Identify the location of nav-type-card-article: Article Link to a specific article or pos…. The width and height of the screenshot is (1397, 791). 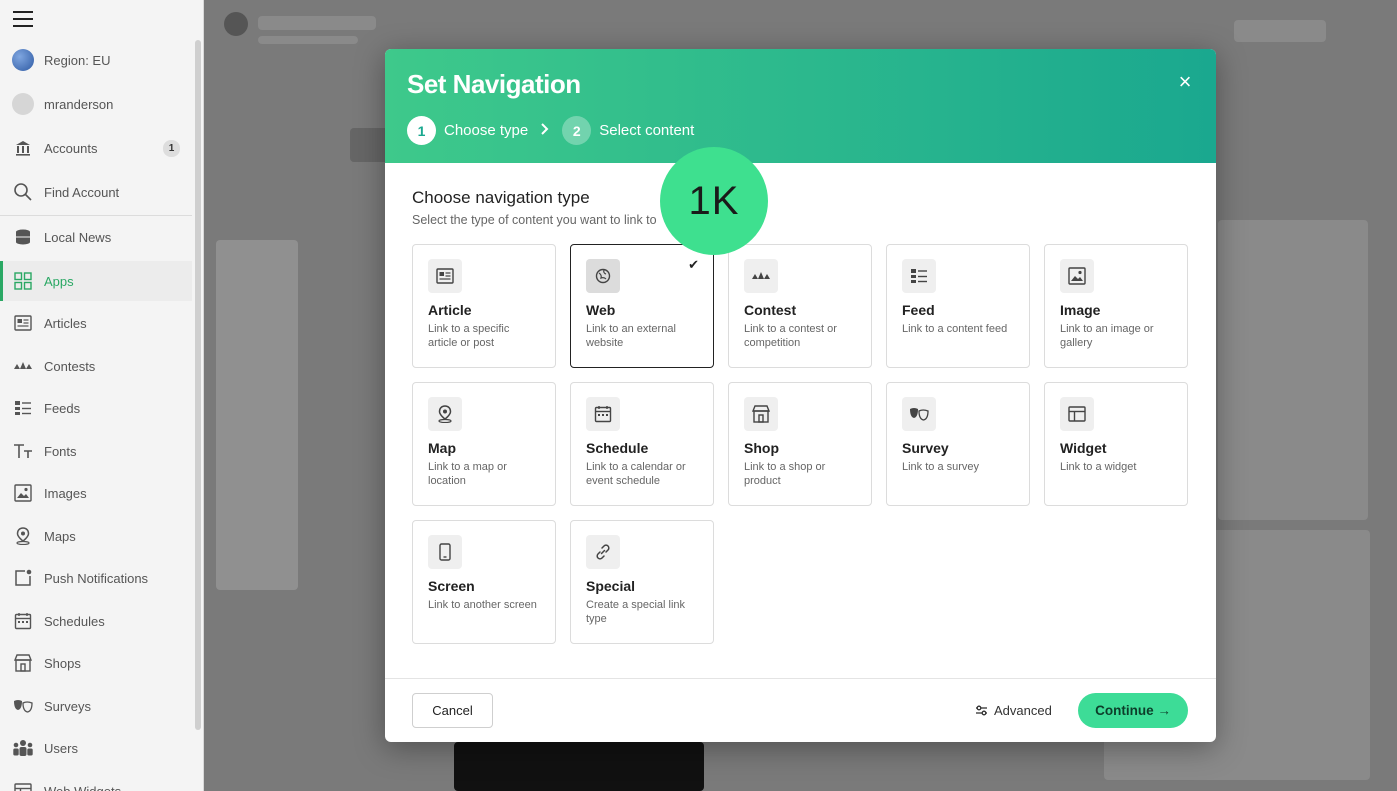
(484, 306).